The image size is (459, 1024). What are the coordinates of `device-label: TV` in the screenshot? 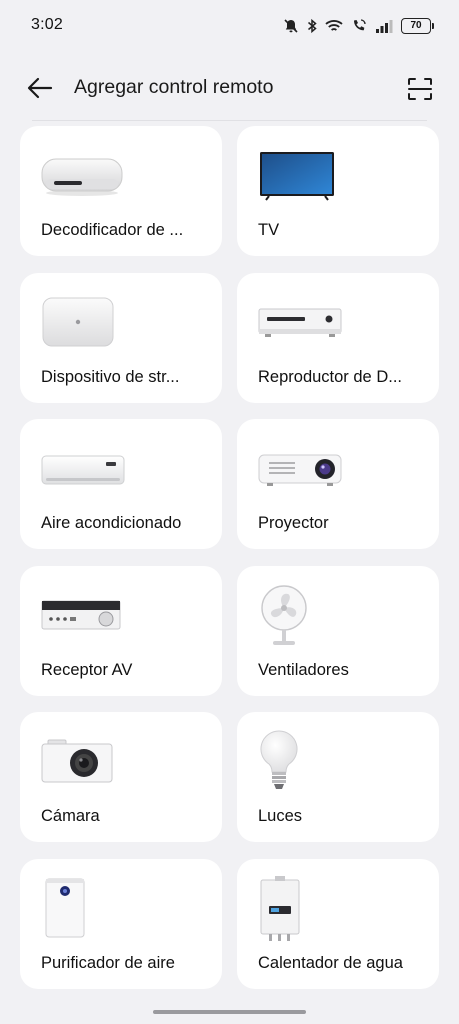 It's located at (269, 230).